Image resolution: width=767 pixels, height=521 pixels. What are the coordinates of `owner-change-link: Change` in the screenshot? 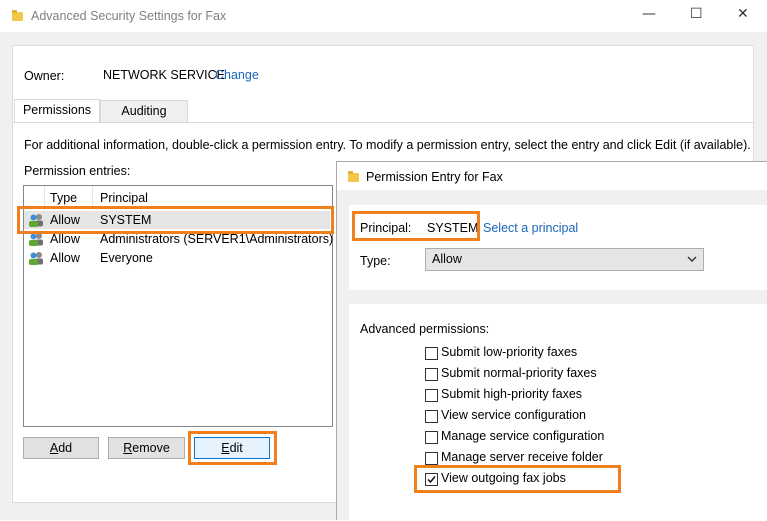 It's located at (237, 75).